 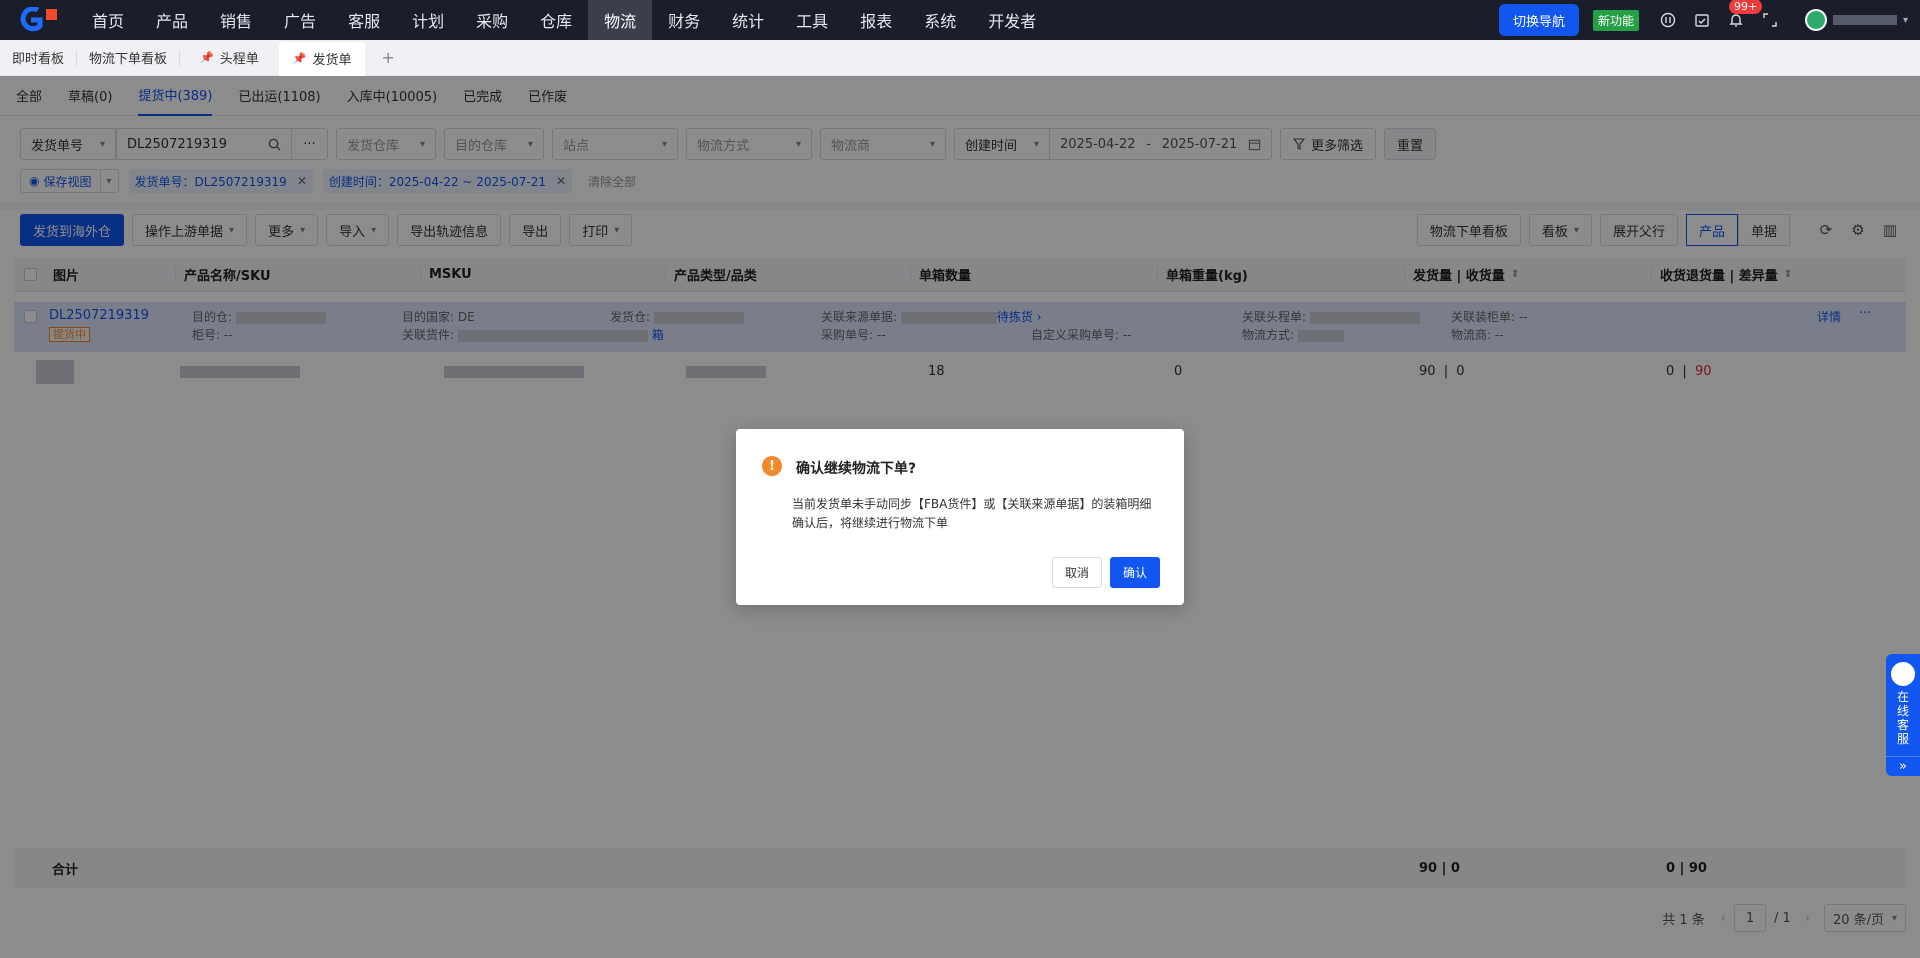 I want to click on collapse-icon: », so click(x=1903, y=765).